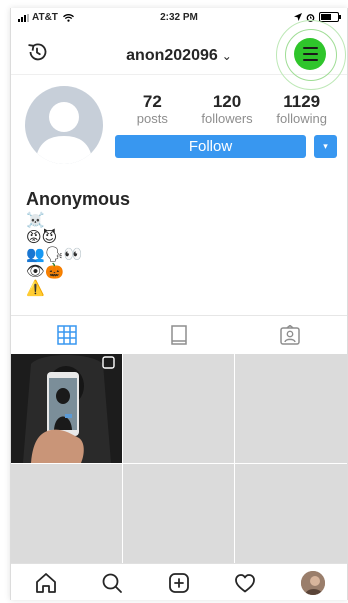  Describe the element at coordinates (42, 237) in the screenshot. I see `bio-line: 😡😈` at that location.